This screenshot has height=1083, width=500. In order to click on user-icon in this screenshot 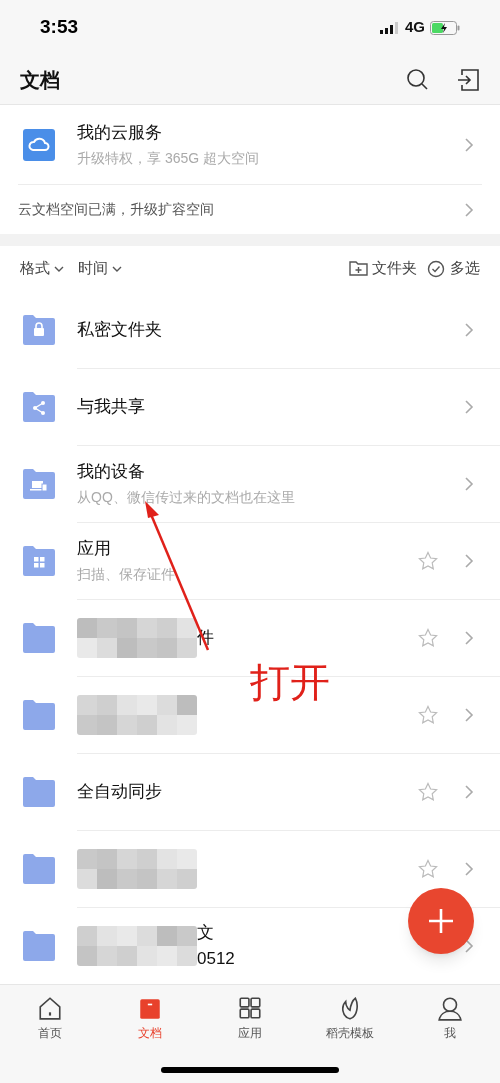, I will do `click(450, 1008)`.